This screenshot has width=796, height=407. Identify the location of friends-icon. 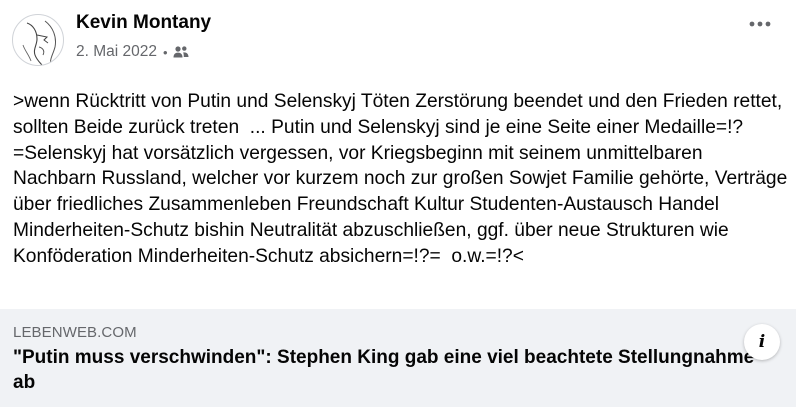
(181, 52).